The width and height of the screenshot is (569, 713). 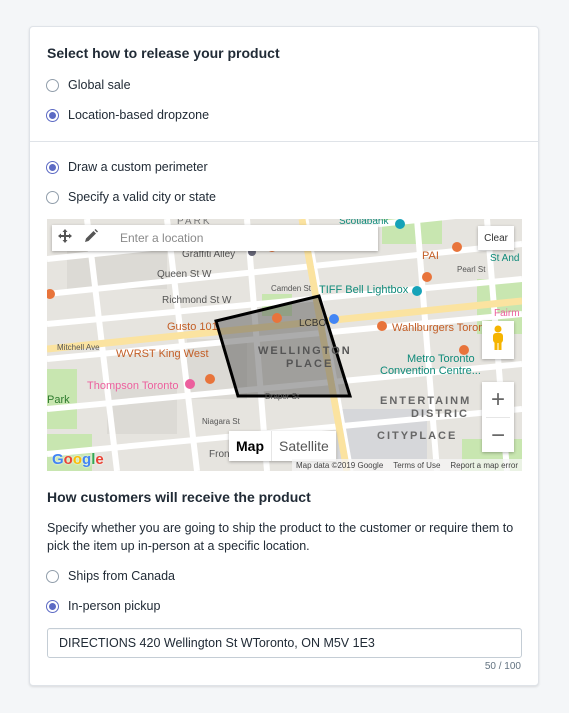 I want to click on move-arrows-icon, so click(x=65, y=238).